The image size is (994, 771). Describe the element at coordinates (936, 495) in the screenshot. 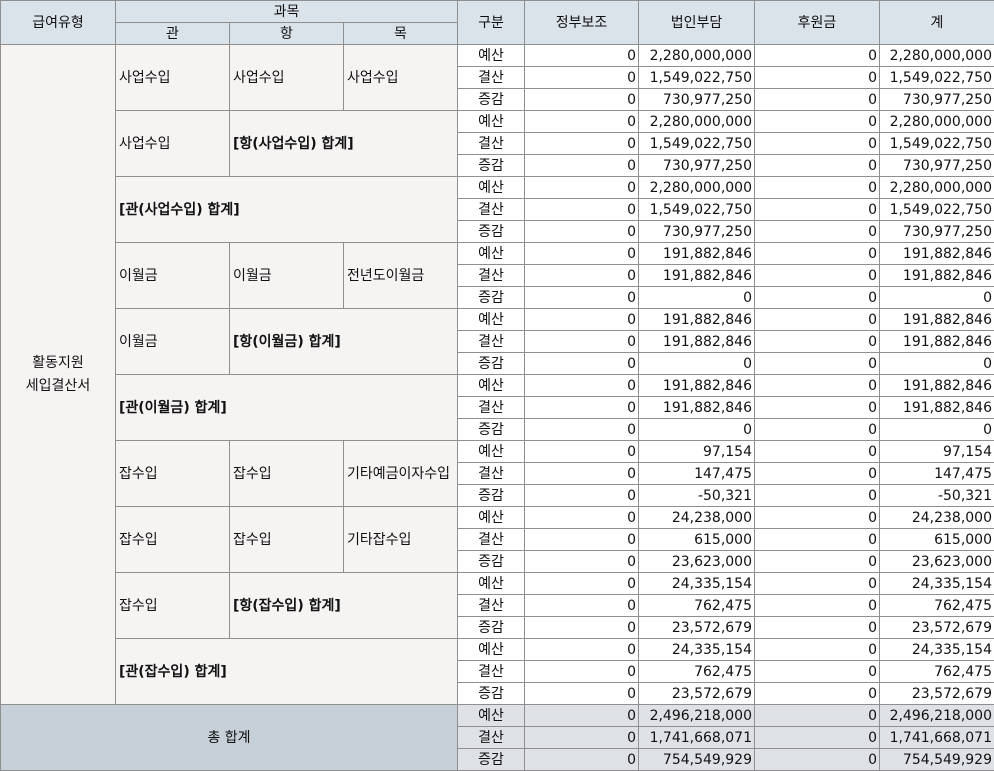

I see `total-cell: -50,321` at that location.